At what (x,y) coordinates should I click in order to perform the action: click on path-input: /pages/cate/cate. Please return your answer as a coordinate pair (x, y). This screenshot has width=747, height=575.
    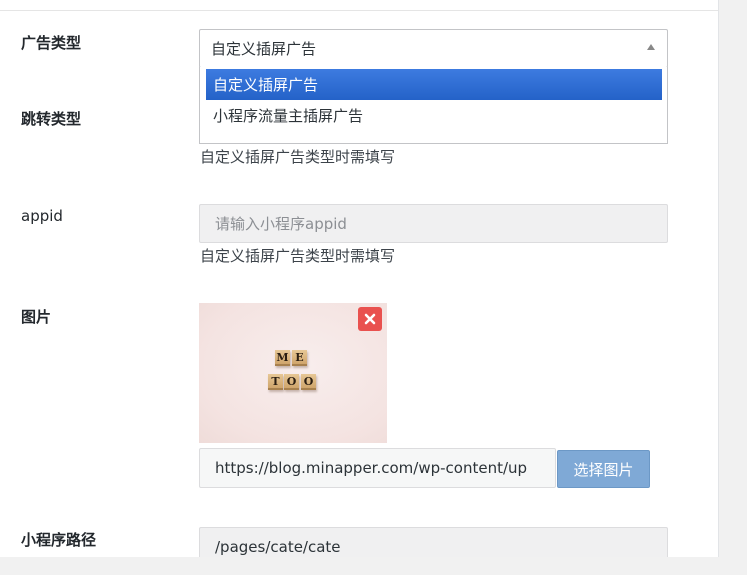
    Looking at the image, I should click on (433, 542).